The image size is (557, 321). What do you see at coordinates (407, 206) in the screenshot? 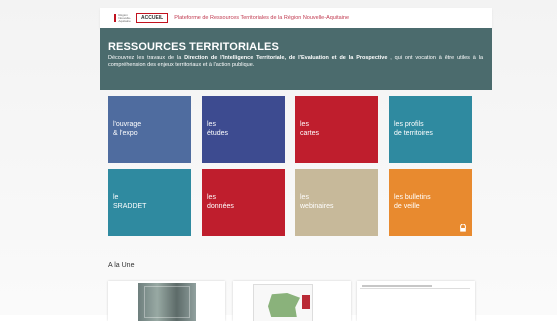
I see `tile-line-2: de veille` at bounding box center [407, 206].